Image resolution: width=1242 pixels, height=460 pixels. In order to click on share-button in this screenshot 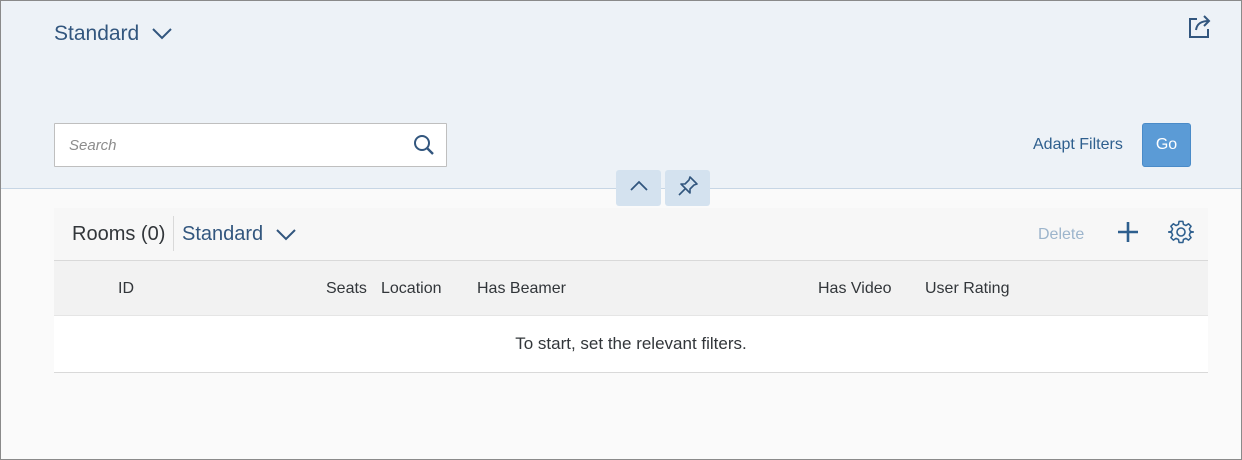, I will do `click(1199, 29)`.